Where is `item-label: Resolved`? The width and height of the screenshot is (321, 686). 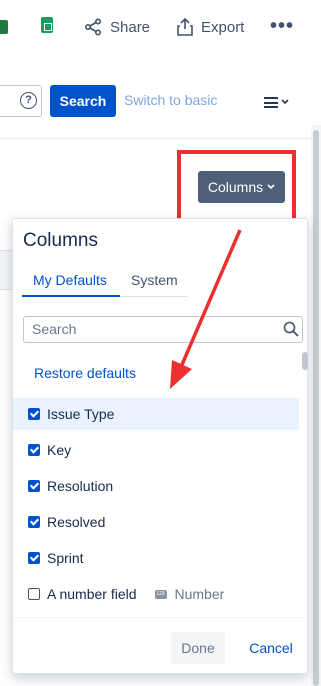 item-label: Resolved is located at coordinates (76, 522).